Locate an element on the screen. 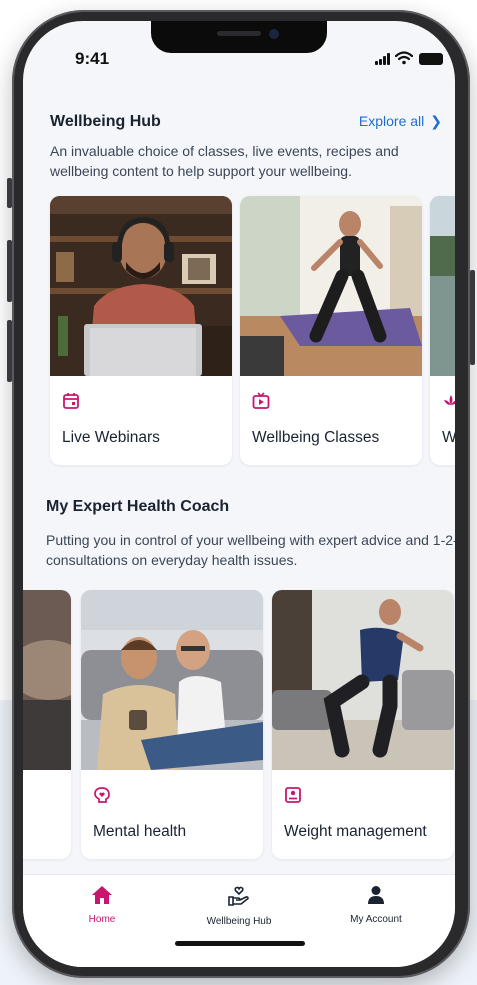 The width and height of the screenshot is (477, 985). lake-landscape-photo is located at coordinates (442, 286).